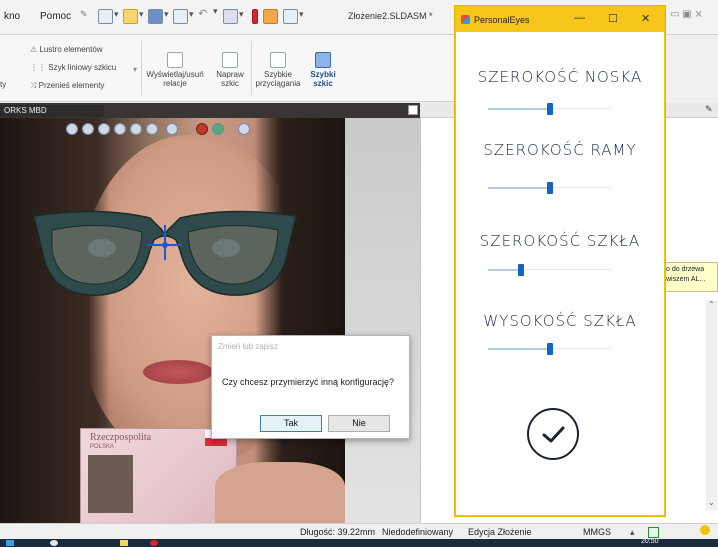  I want to click on rebuild-icon, so click(255, 16).